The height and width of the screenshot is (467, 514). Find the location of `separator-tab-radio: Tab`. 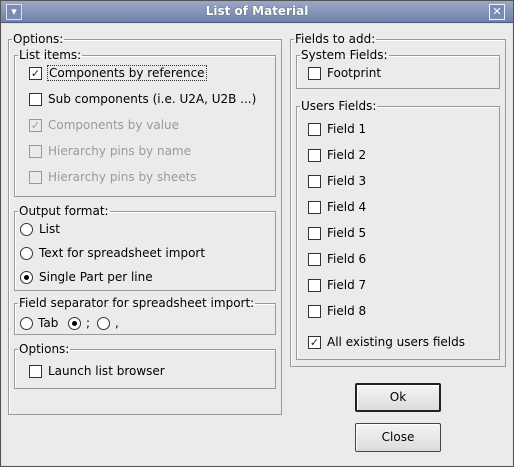

separator-tab-radio: Tab is located at coordinates (39, 323).